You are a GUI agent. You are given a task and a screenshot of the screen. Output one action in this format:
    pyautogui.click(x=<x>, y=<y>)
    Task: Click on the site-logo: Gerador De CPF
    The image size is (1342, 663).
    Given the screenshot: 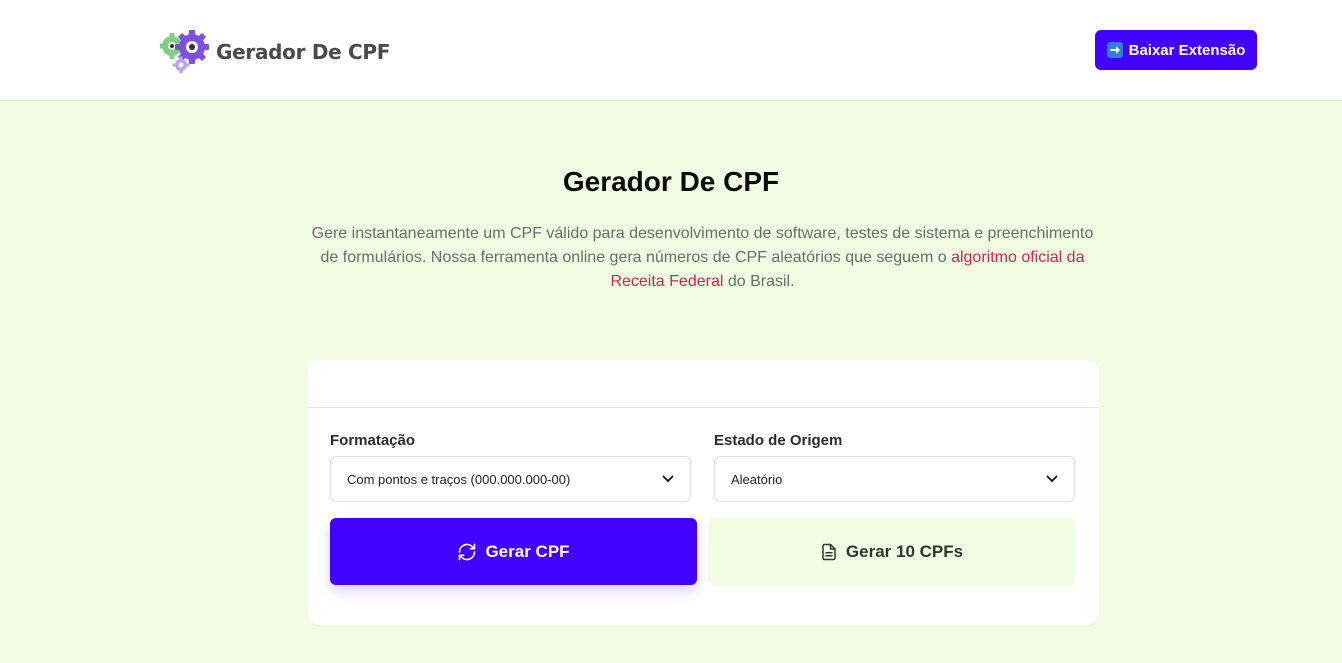 What is the action you would take?
    pyautogui.click(x=275, y=52)
    